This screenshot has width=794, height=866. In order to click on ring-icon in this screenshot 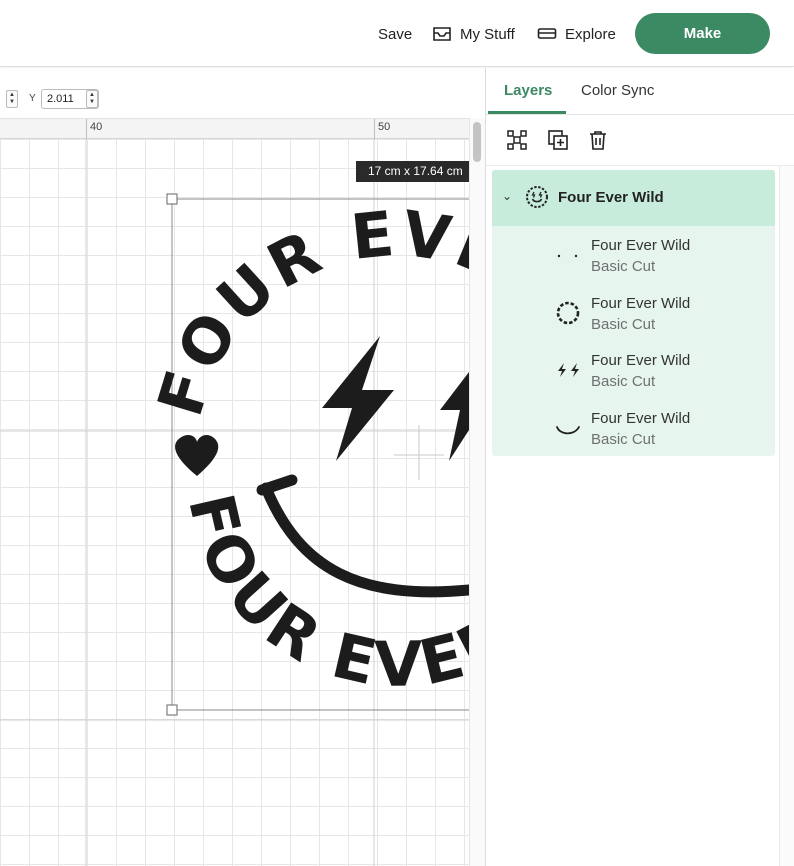, I will do `click(568, 313)`.